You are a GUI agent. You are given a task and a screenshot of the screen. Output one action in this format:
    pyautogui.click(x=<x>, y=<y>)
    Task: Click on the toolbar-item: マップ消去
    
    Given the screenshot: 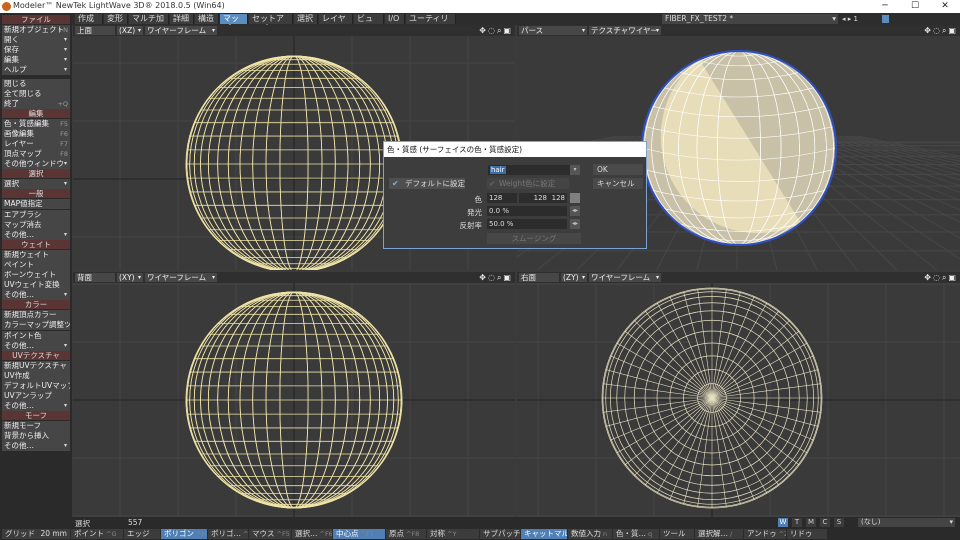 What is the action you would take?
    pyautogui.click(x=36, y=224)
    